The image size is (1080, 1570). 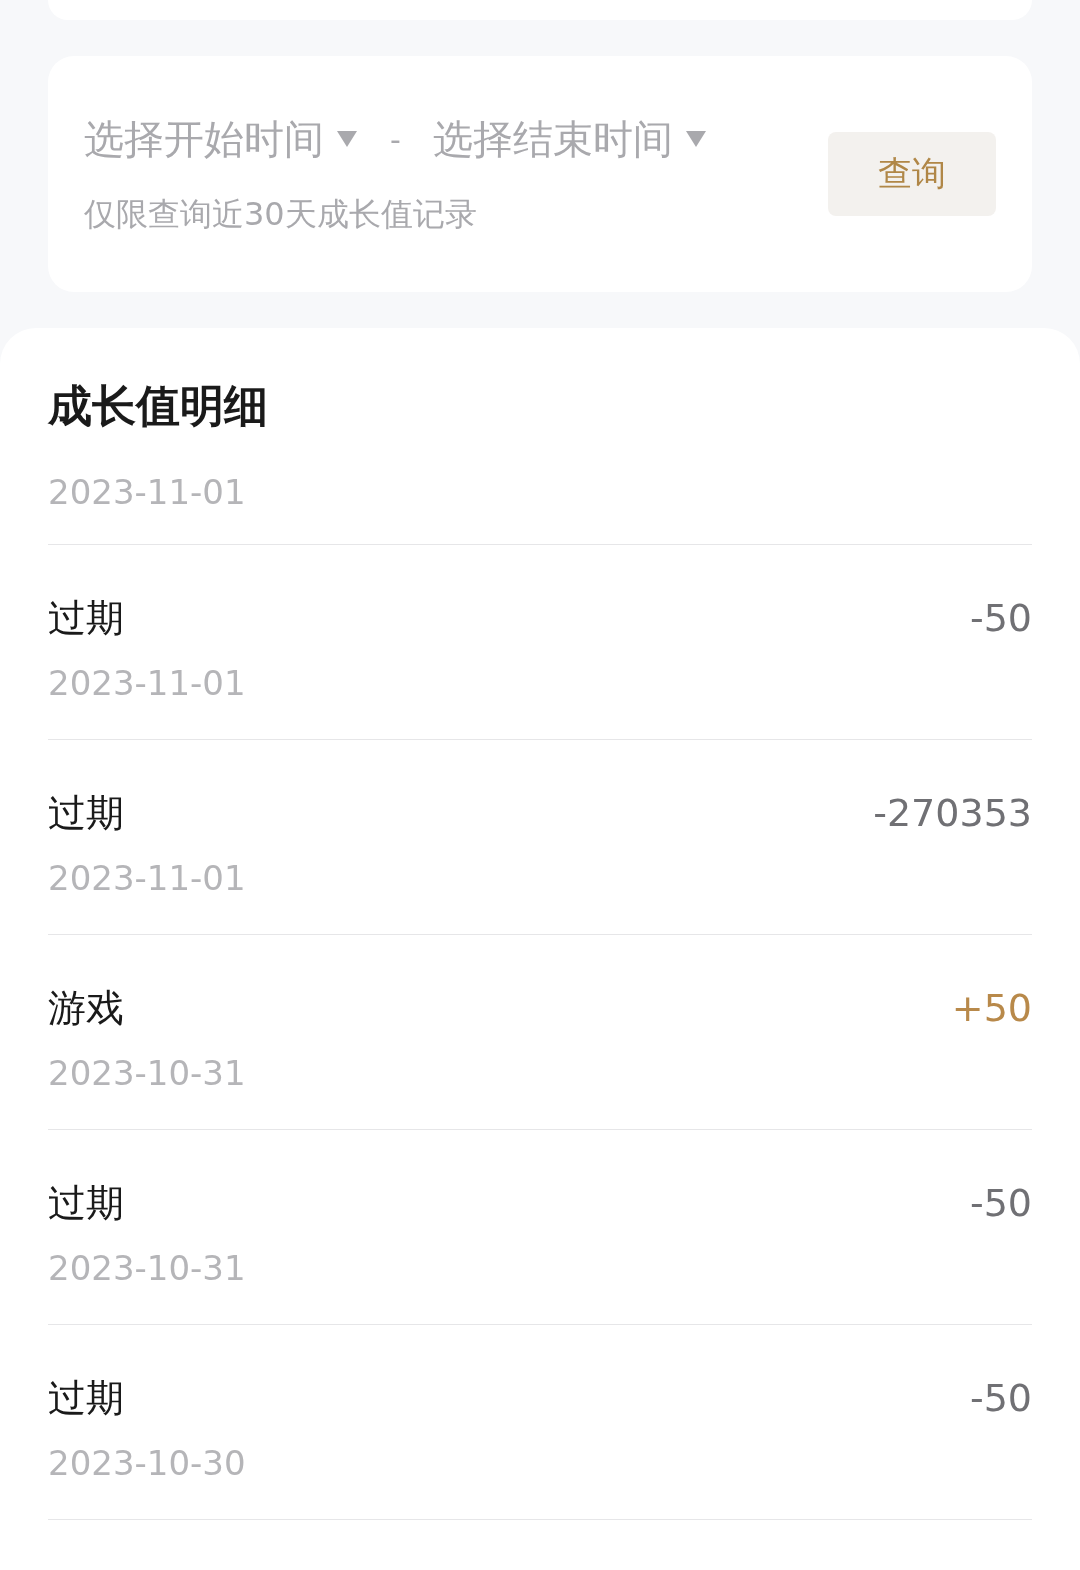 What do you see at coordinates (991, 1008) in the screenshot?
I see `amount-text: +50` at bounding box center [991, 1008].